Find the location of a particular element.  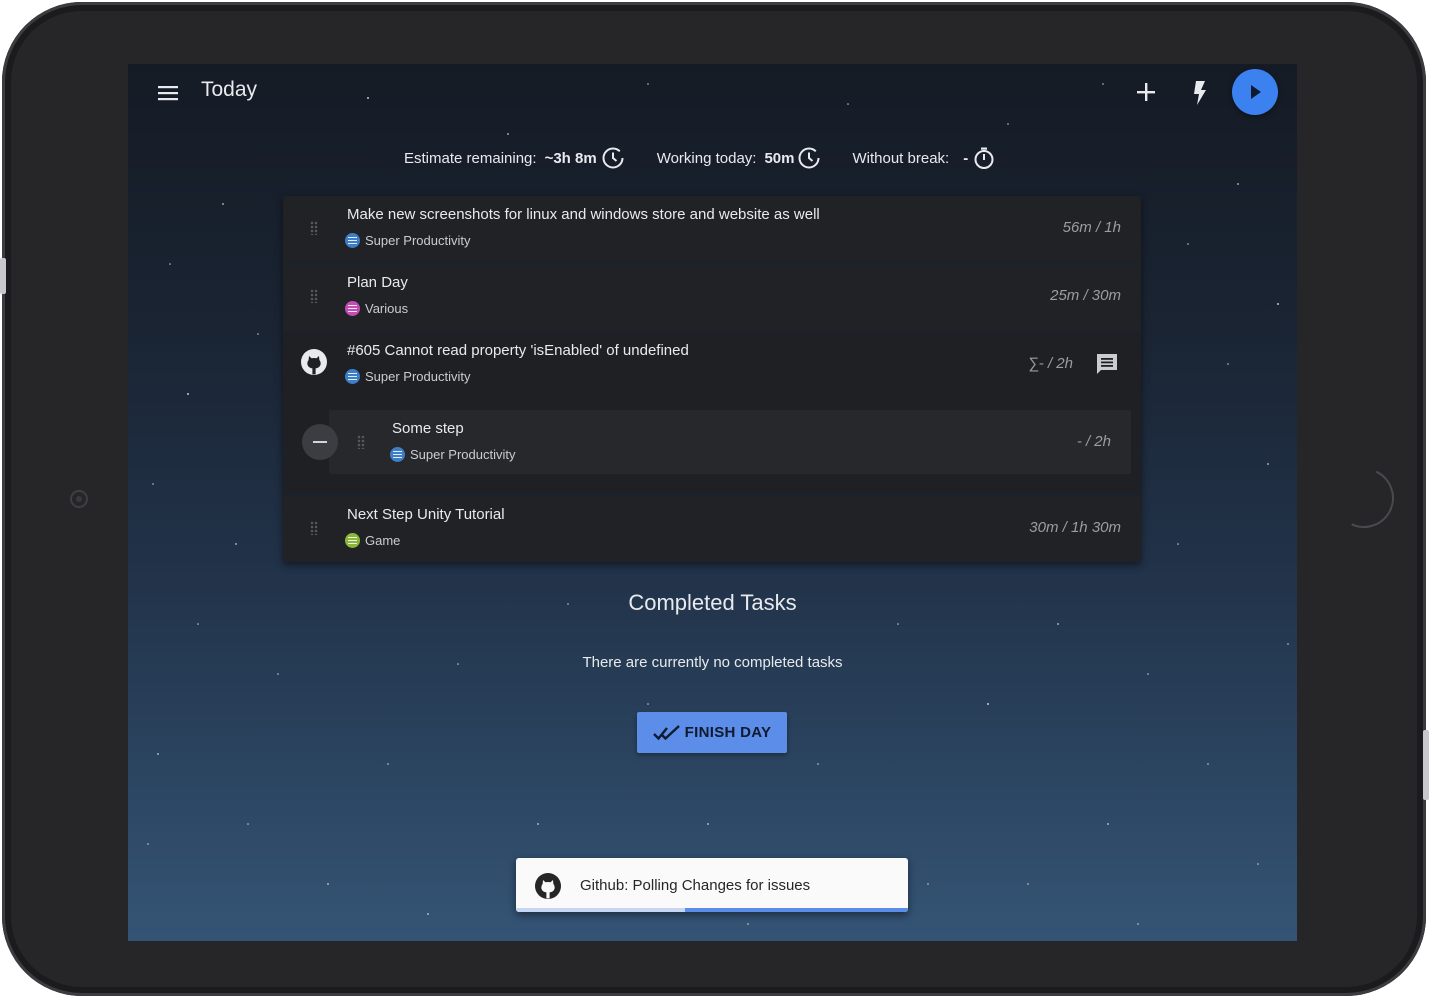

break-value: - is located at coordinates (966, 158).